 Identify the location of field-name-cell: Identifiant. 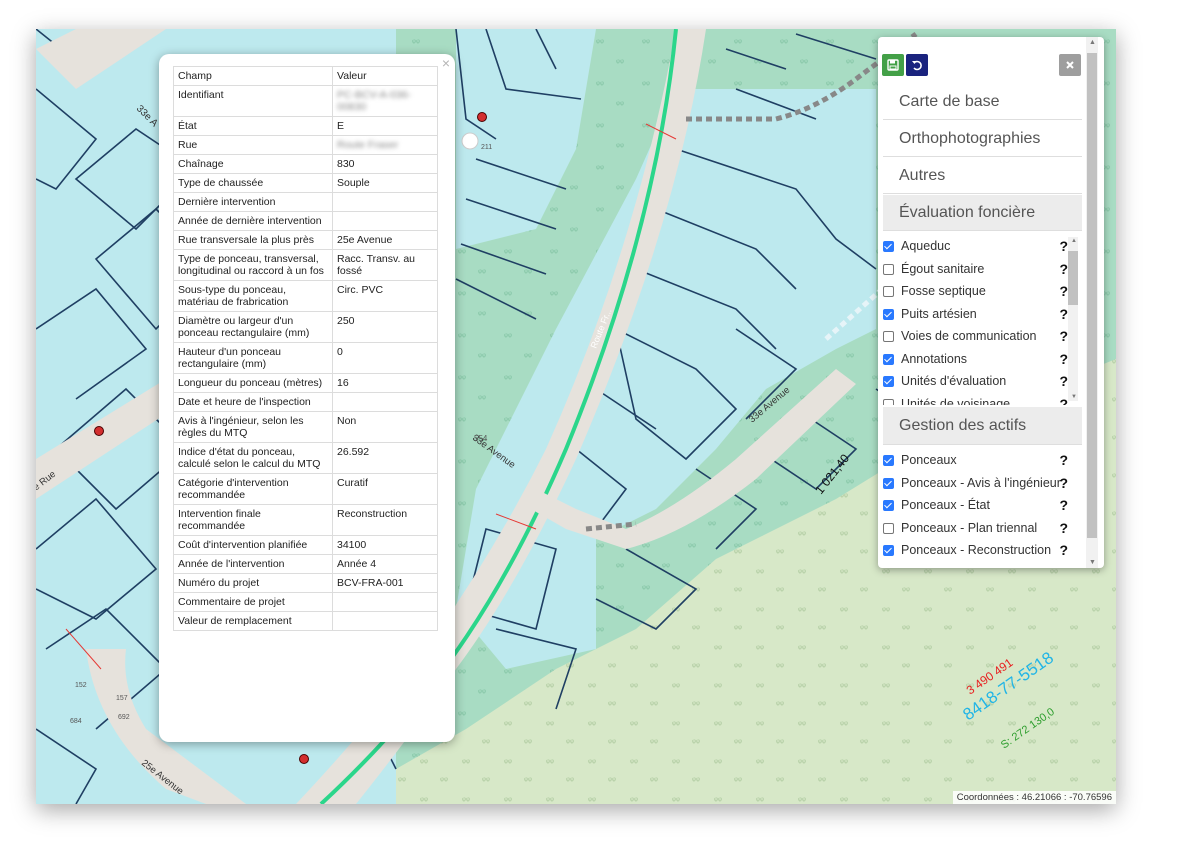
(253, 101).